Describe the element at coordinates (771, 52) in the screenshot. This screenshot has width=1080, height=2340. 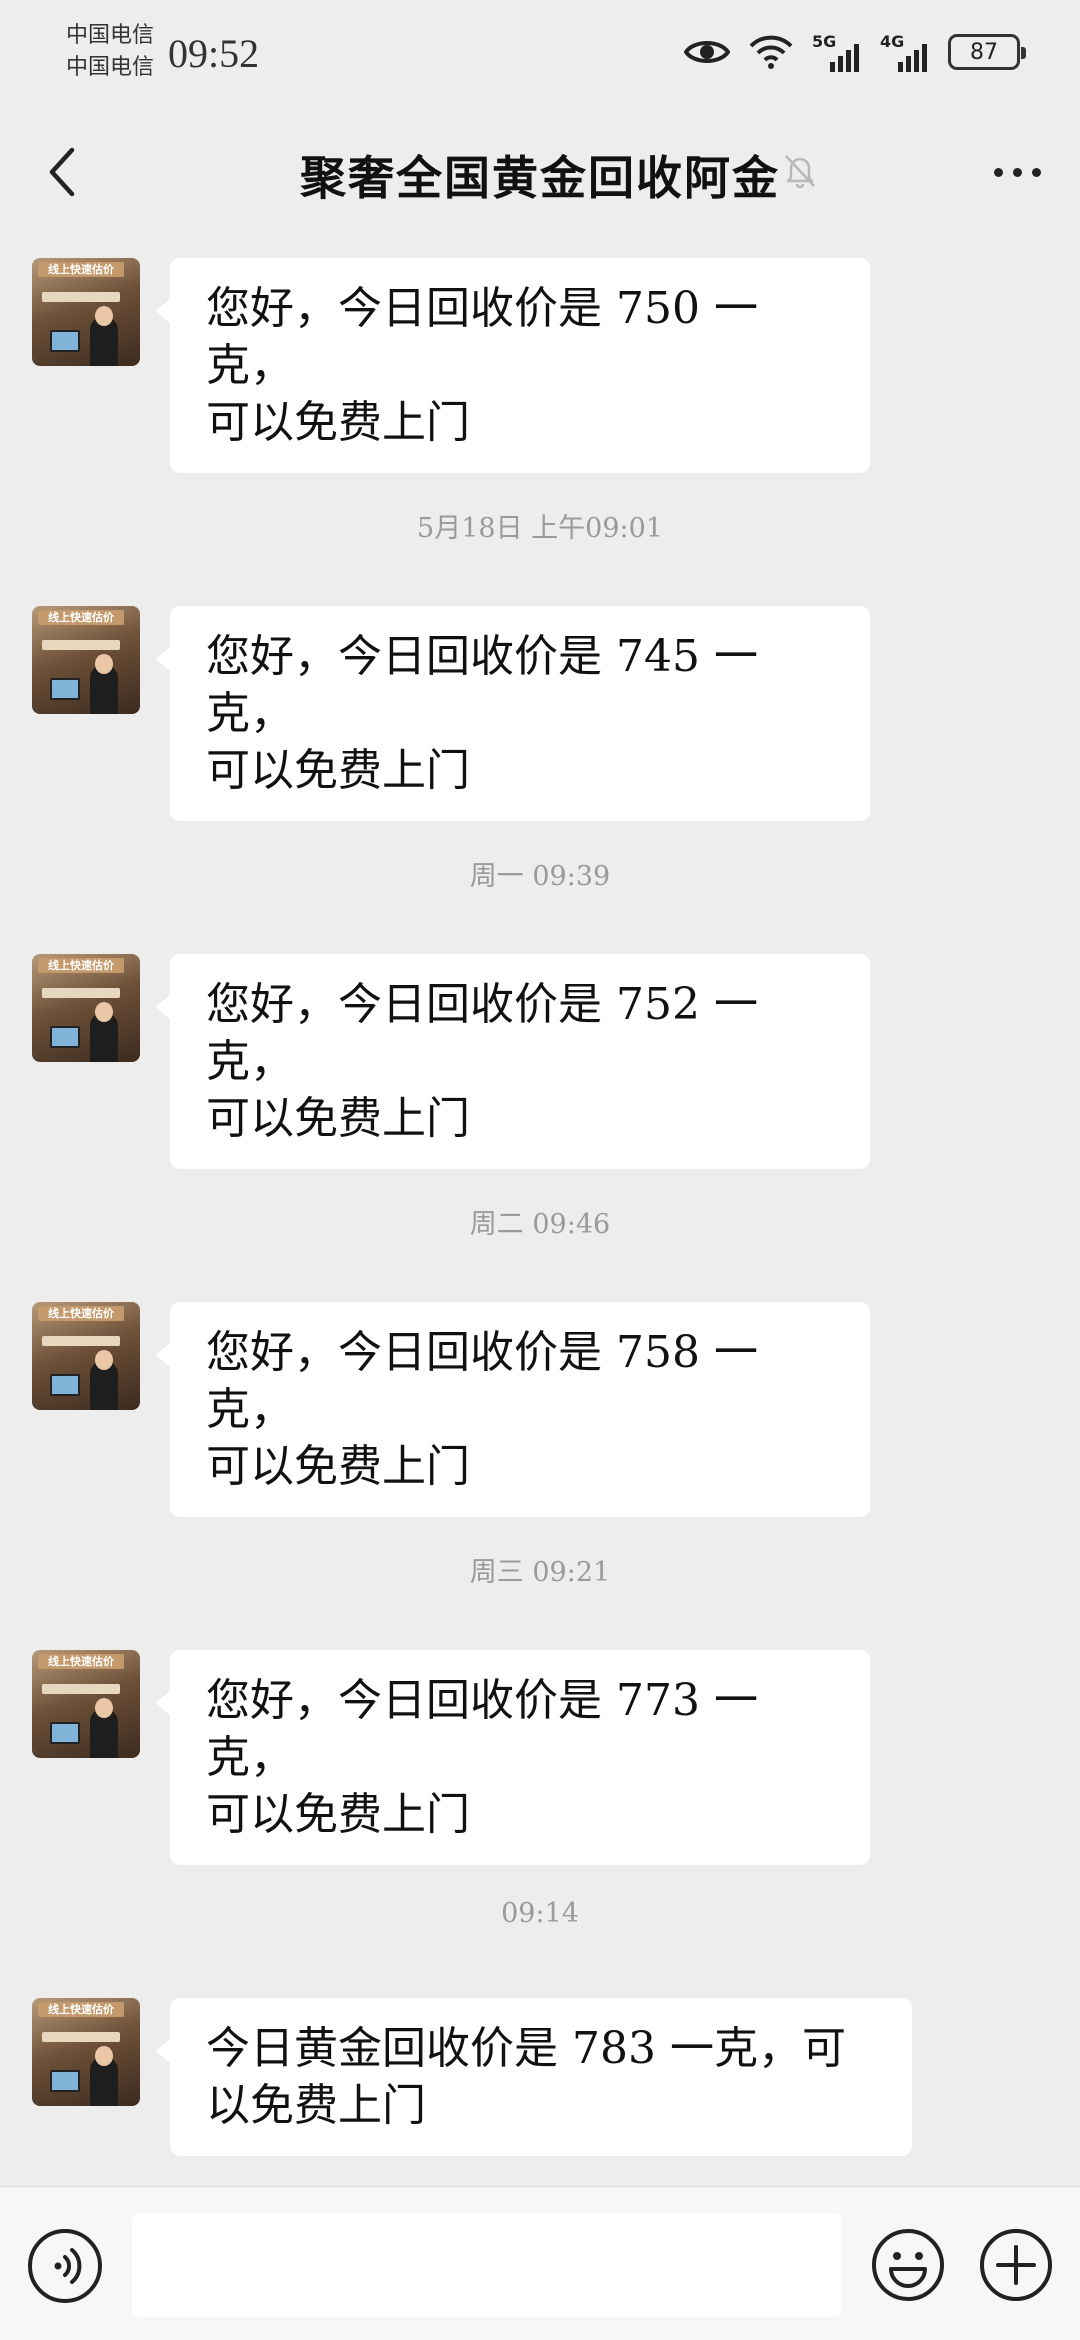
I see `wifi-icon` at that location.